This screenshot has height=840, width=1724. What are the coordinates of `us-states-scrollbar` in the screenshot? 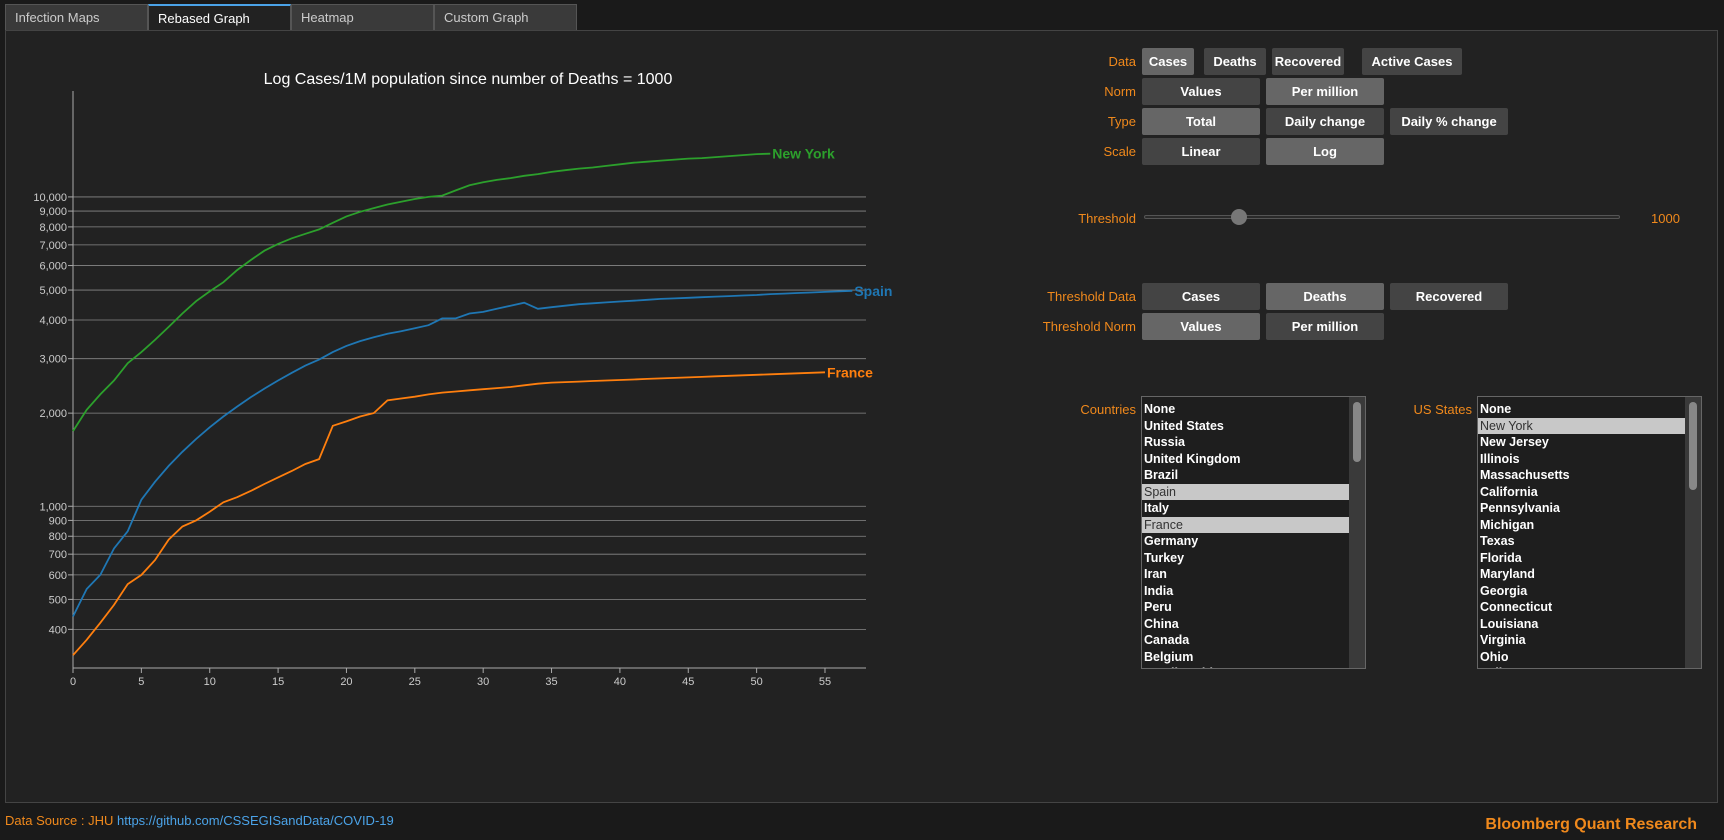 It's located at (1693, 532).